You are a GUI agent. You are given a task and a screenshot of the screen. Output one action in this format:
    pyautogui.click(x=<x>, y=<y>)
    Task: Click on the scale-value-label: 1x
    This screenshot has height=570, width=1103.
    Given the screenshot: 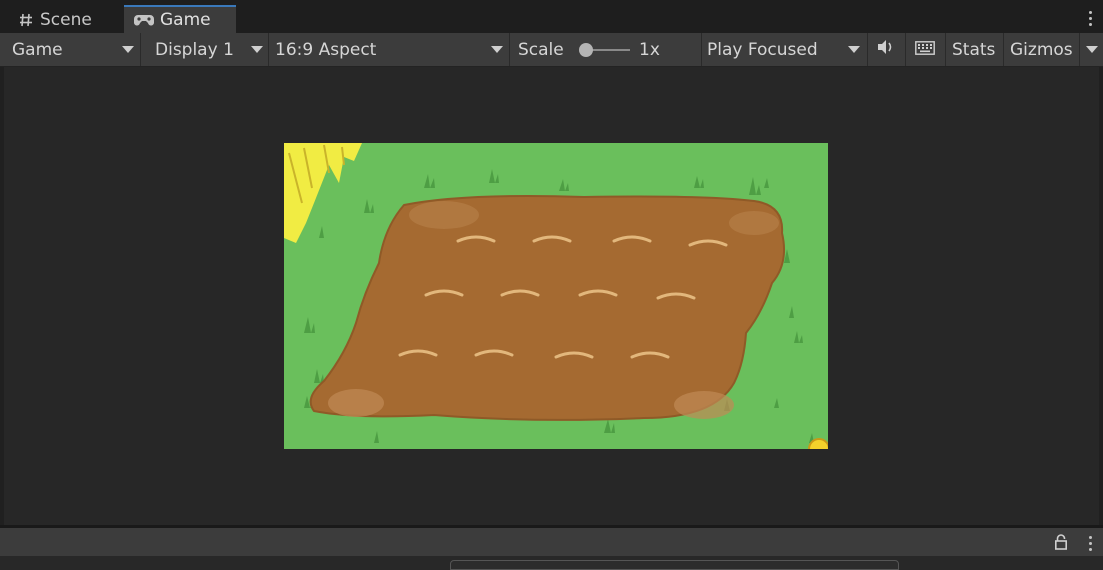 What is the action you would take?
    pyautogui.click(x=649, y=49)
    